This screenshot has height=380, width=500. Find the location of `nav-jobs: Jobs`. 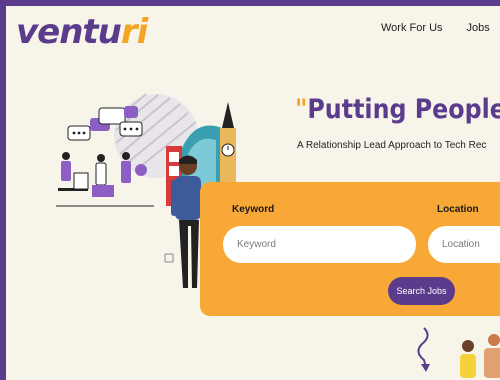

nav-jobs: Jobs is located at coordinates (478, 28).